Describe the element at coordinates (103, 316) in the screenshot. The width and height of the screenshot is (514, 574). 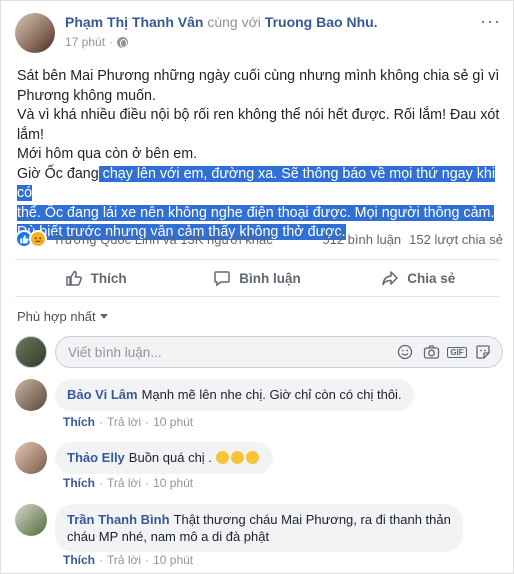
I see `caret-down-icon` at that location.